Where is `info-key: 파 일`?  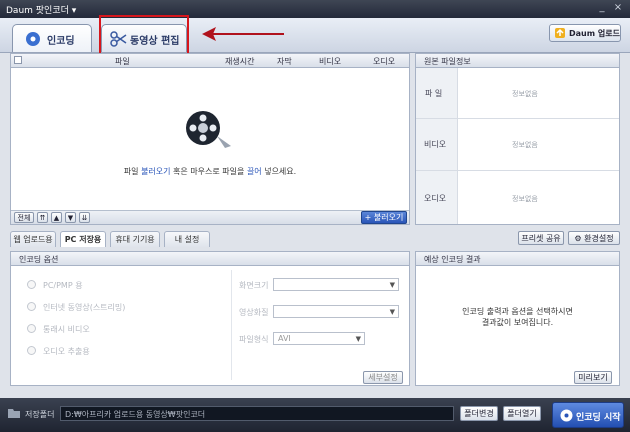
info-key: 파 일 is located at coordinates (437, 93).